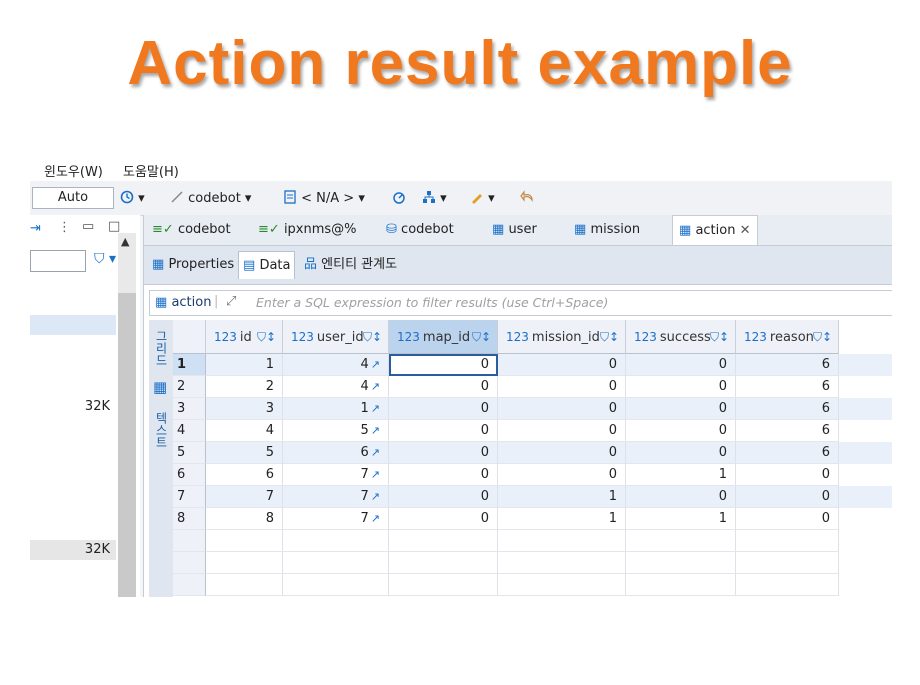 This screenshot has width=920, height=685. I want to click on cell-id: 5, so click(244, 453).